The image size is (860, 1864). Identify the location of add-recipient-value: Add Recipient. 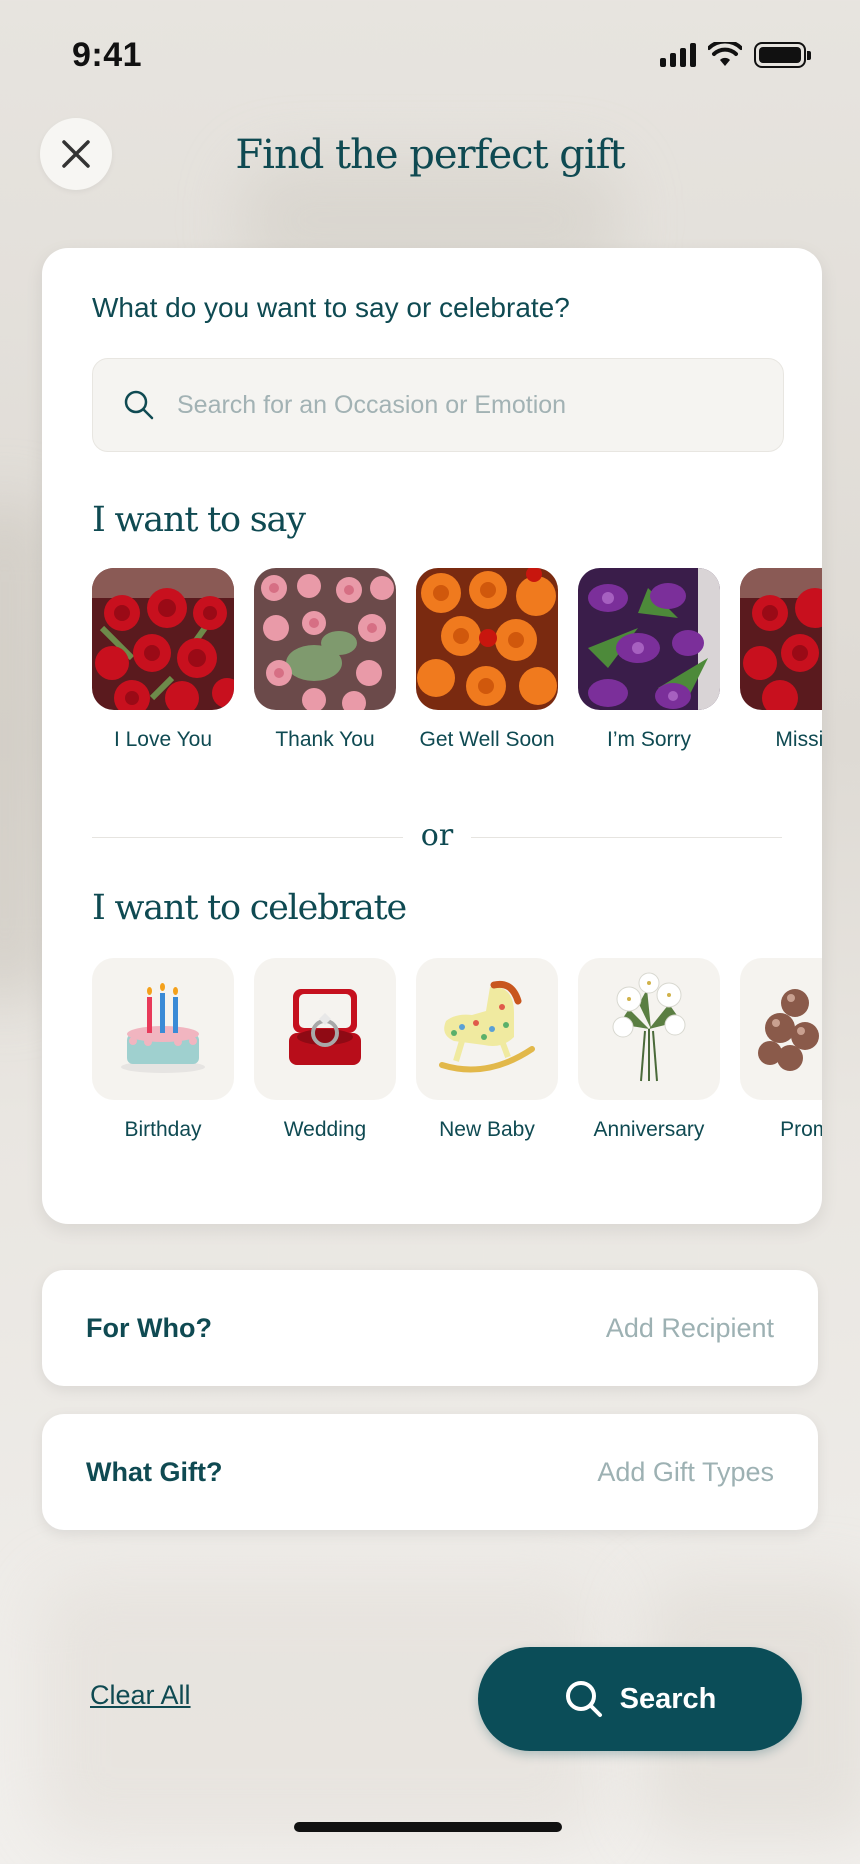
(689, 1327).